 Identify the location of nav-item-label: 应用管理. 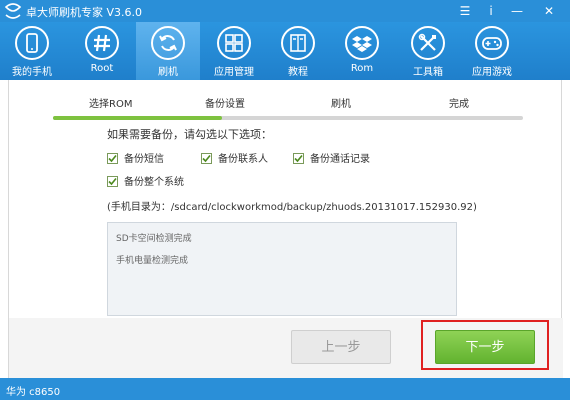
(234, 72).